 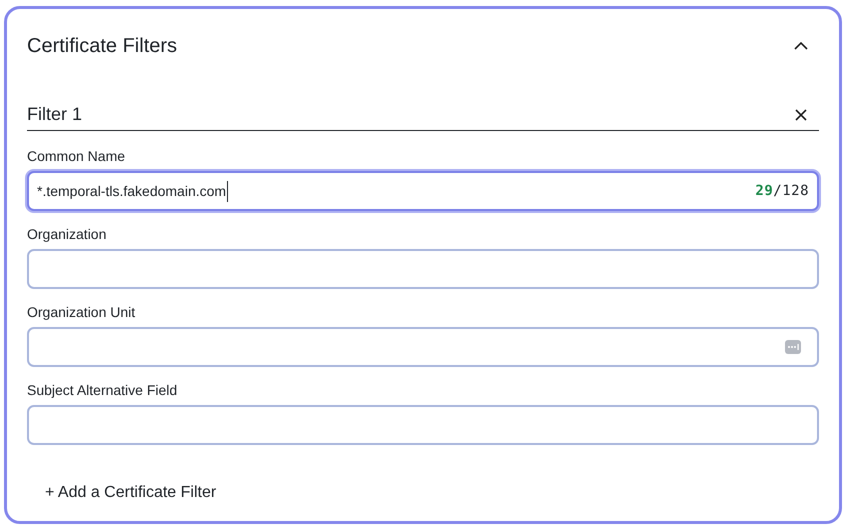 I want to click on filter-title: Filter 1, so click(x=54, y=114).